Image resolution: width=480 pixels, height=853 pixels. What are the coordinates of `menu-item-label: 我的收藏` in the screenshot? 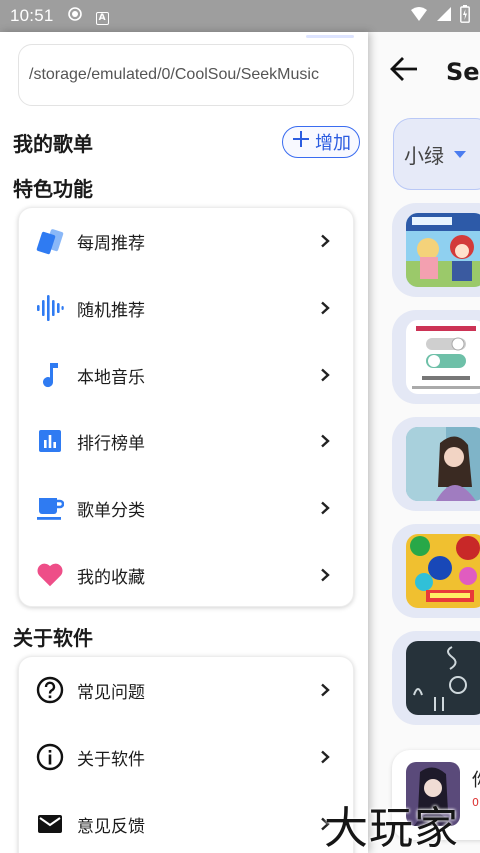 It's located at (111, 577).